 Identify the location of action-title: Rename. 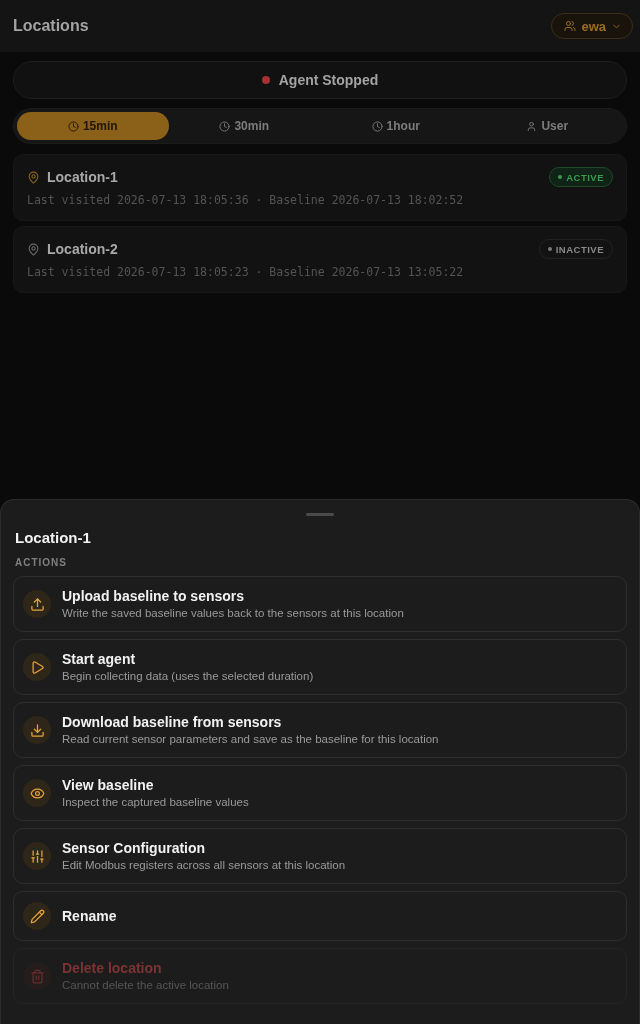
(89, 916).